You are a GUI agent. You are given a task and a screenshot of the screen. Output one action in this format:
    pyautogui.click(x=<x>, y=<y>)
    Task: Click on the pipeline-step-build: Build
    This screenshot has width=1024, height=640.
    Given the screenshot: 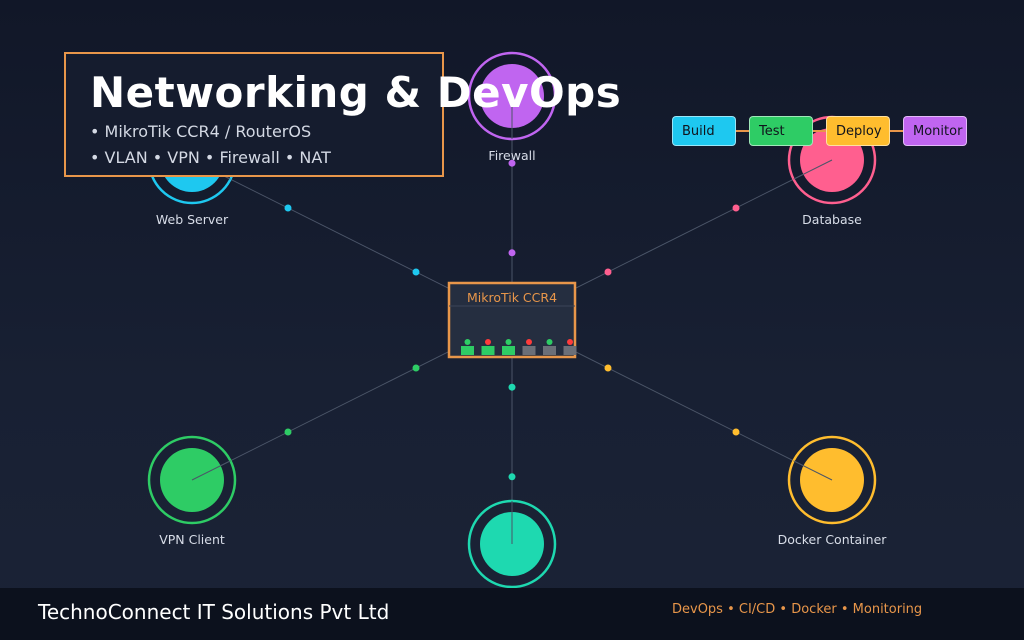 What is the action you would take?
    pyautogui.click(x=704, y=131)
    